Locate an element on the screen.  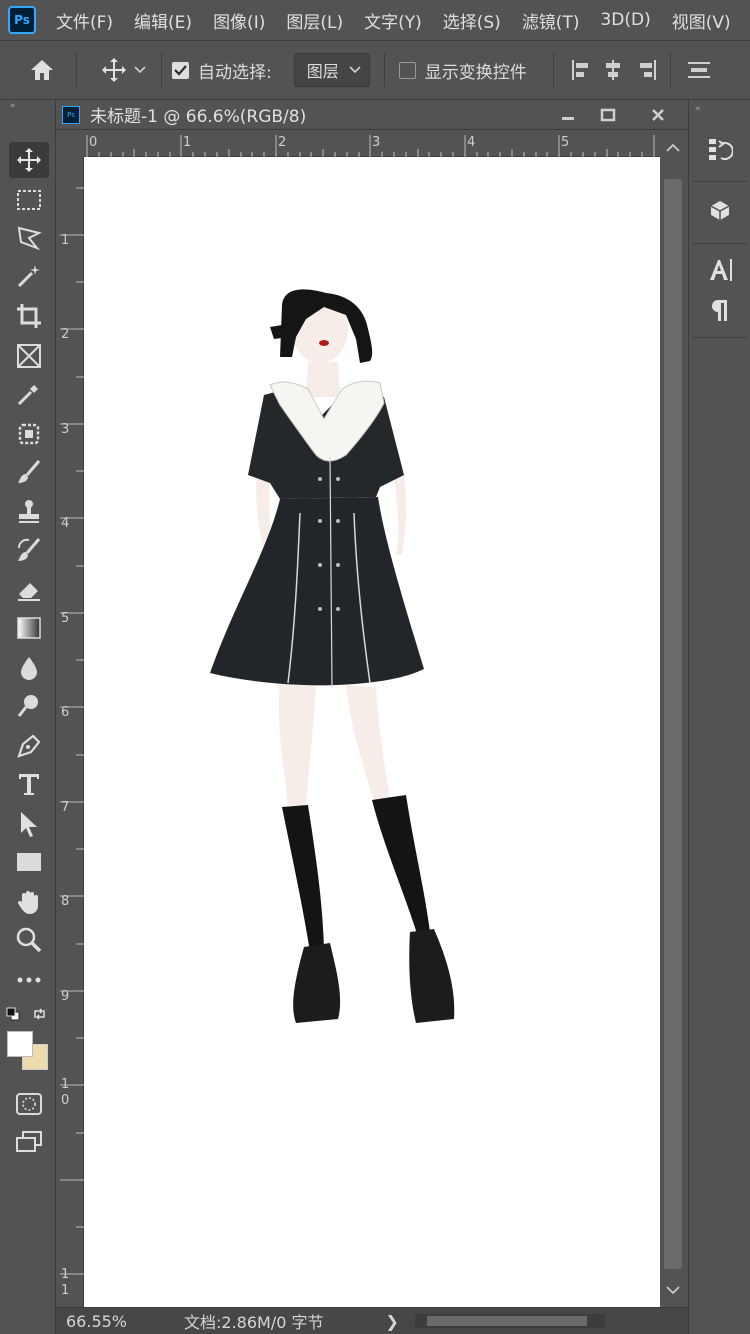
document-info: 文档:2.86M/0 字节 is located at coordinates (254, 1322).